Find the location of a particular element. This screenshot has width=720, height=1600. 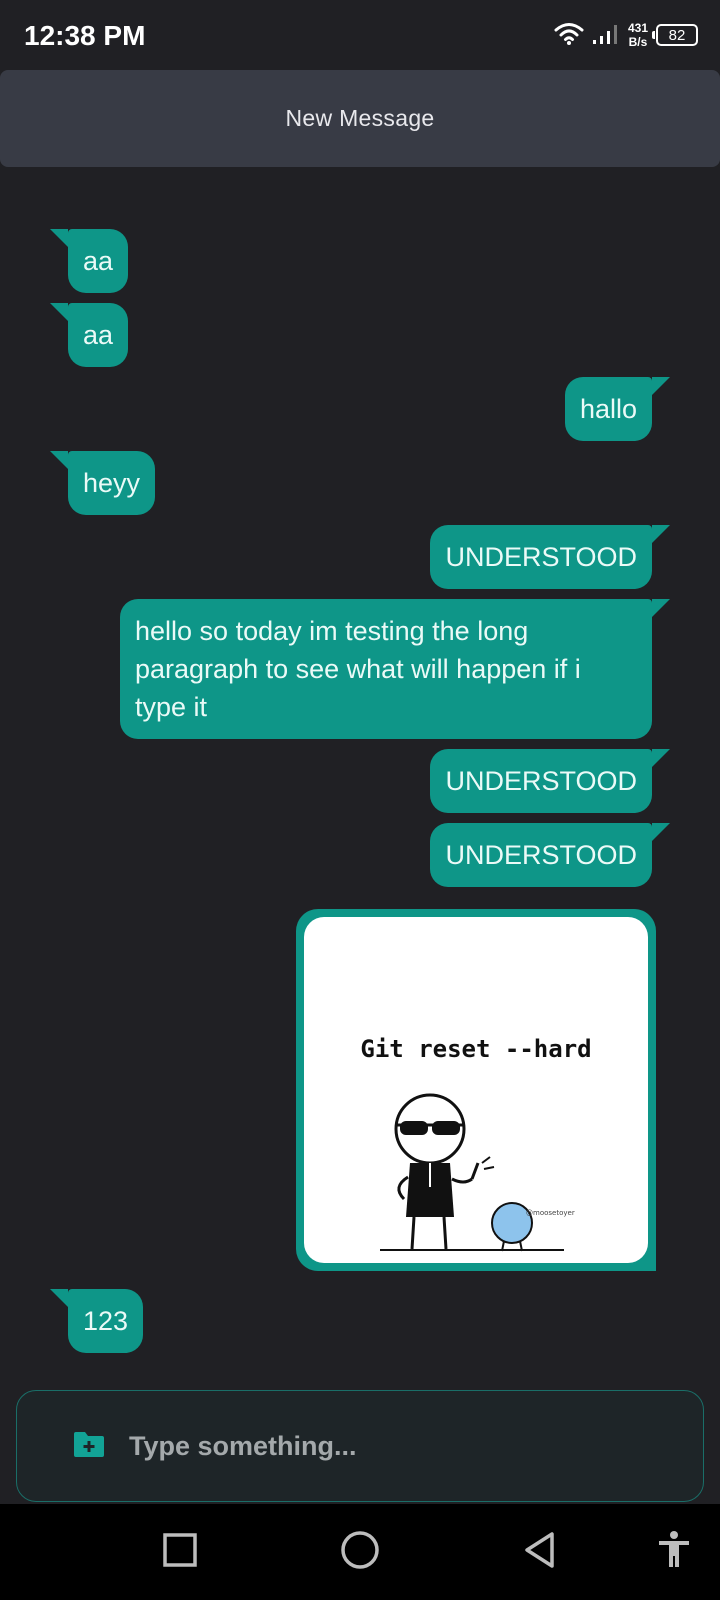

battery-icon: 82 is located at coordinates (675, 35).